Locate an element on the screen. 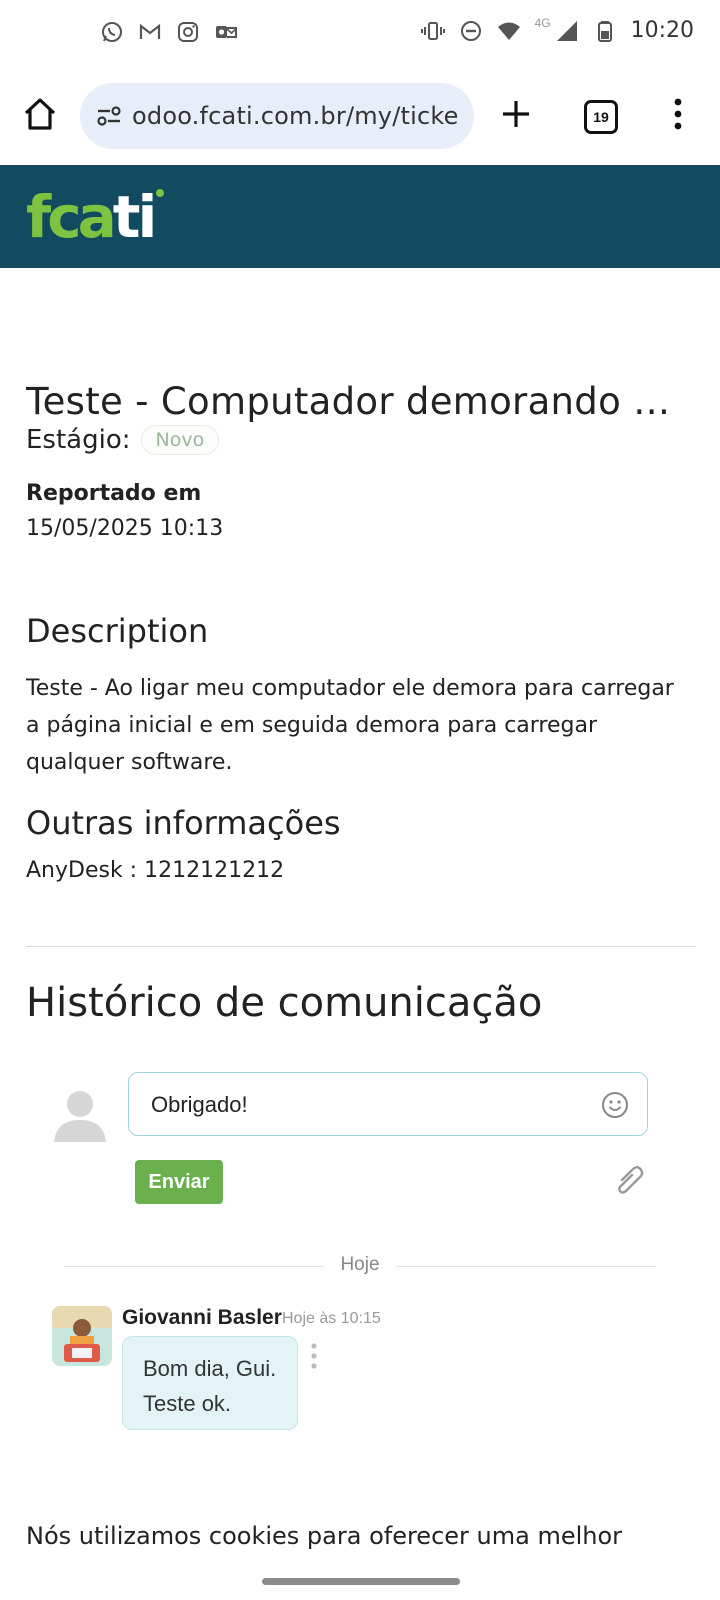  signal-icon is located at coordinates (566, 30).